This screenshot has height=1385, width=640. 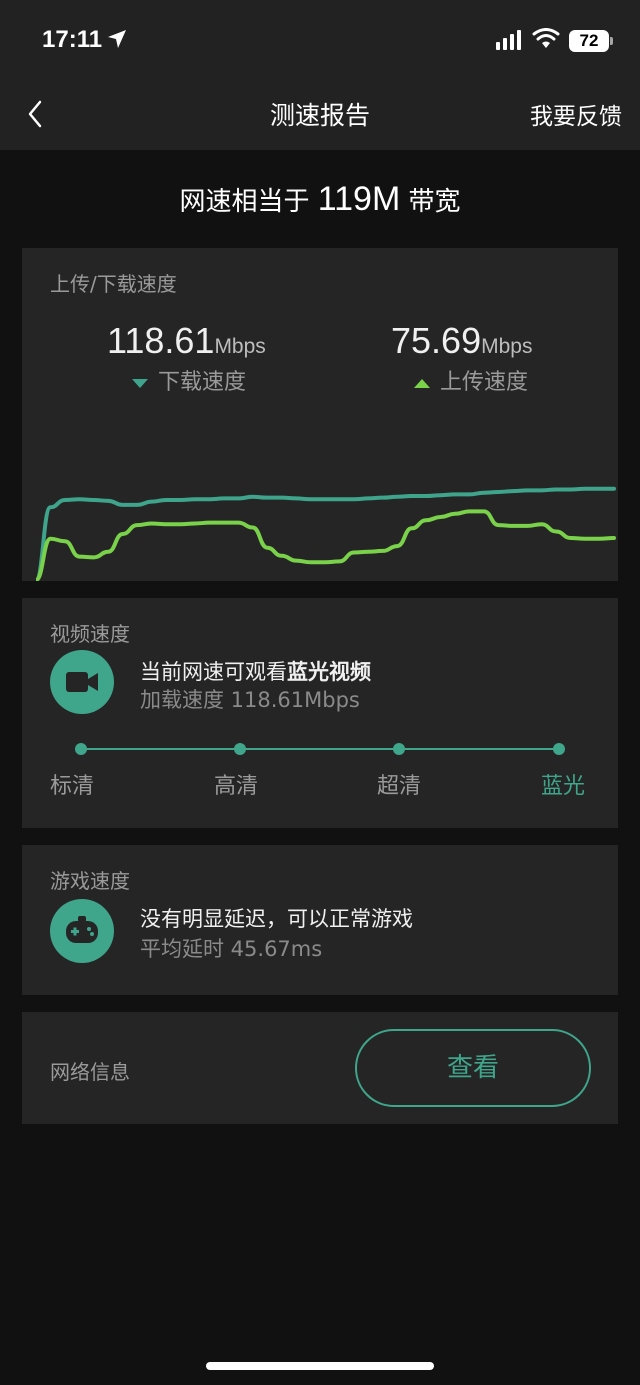 I want to click on game-speed-card: 游戏速度 没有明显延迟，可以正常游戏 平均延时 45.67ms, so click(x=320, y=920).